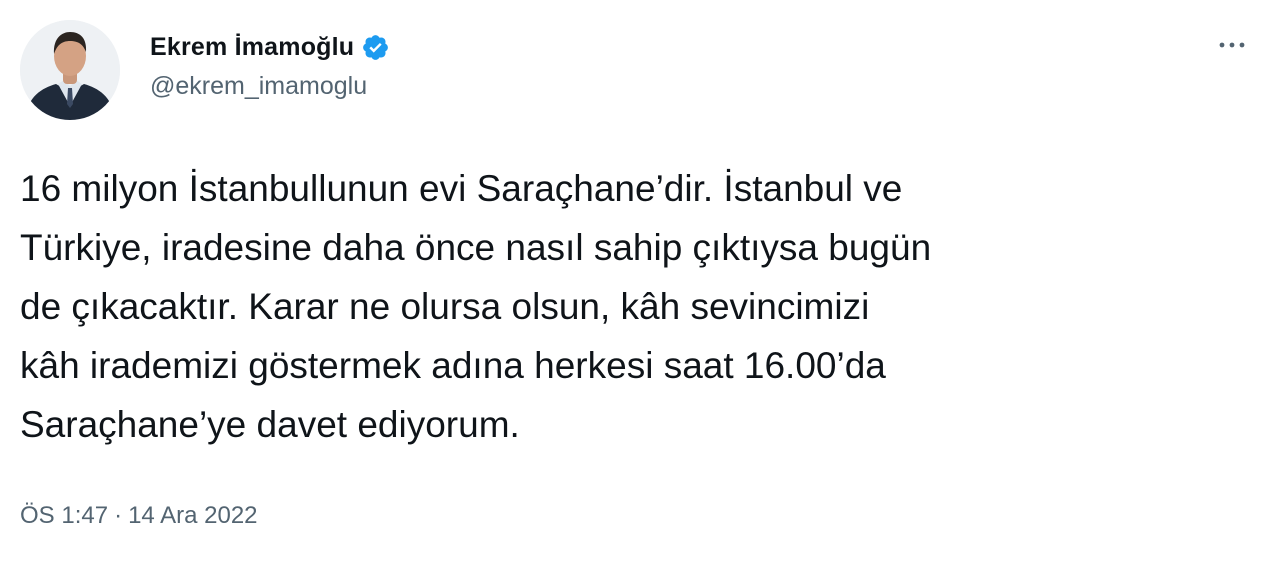 Image resolution: width=1287 pixels, height=562 pixels. I want to click on tweet-date: 14 Ara 2022, so click(192, 515).